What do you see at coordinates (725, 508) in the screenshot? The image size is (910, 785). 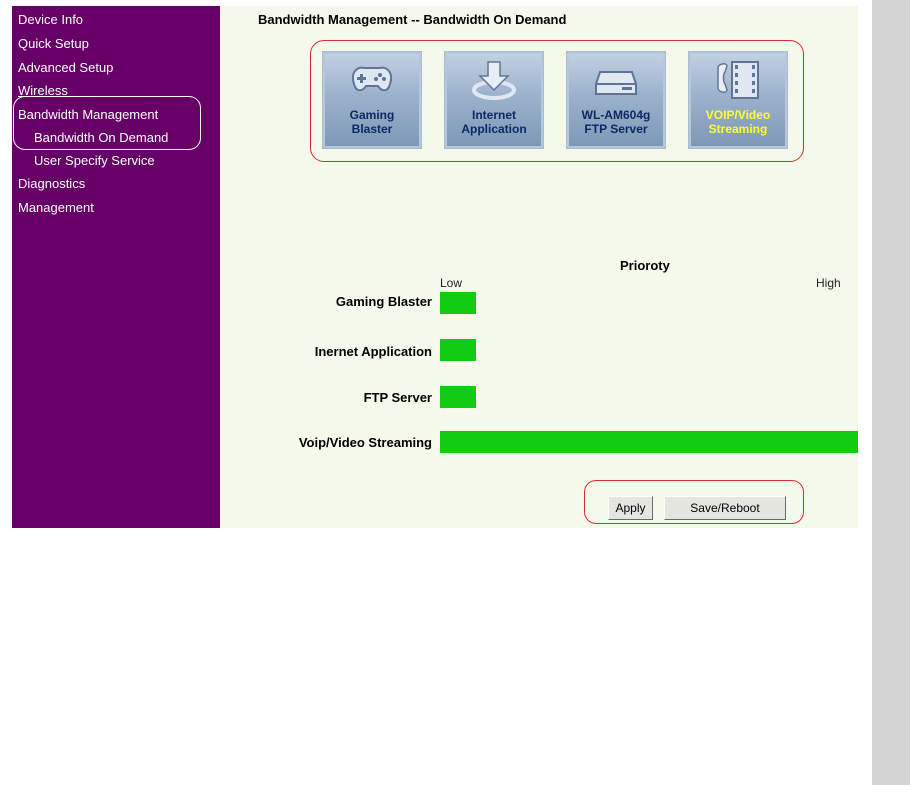 I see `save-reboot-button: Save/Reboot` at bounding box center [725, 508].